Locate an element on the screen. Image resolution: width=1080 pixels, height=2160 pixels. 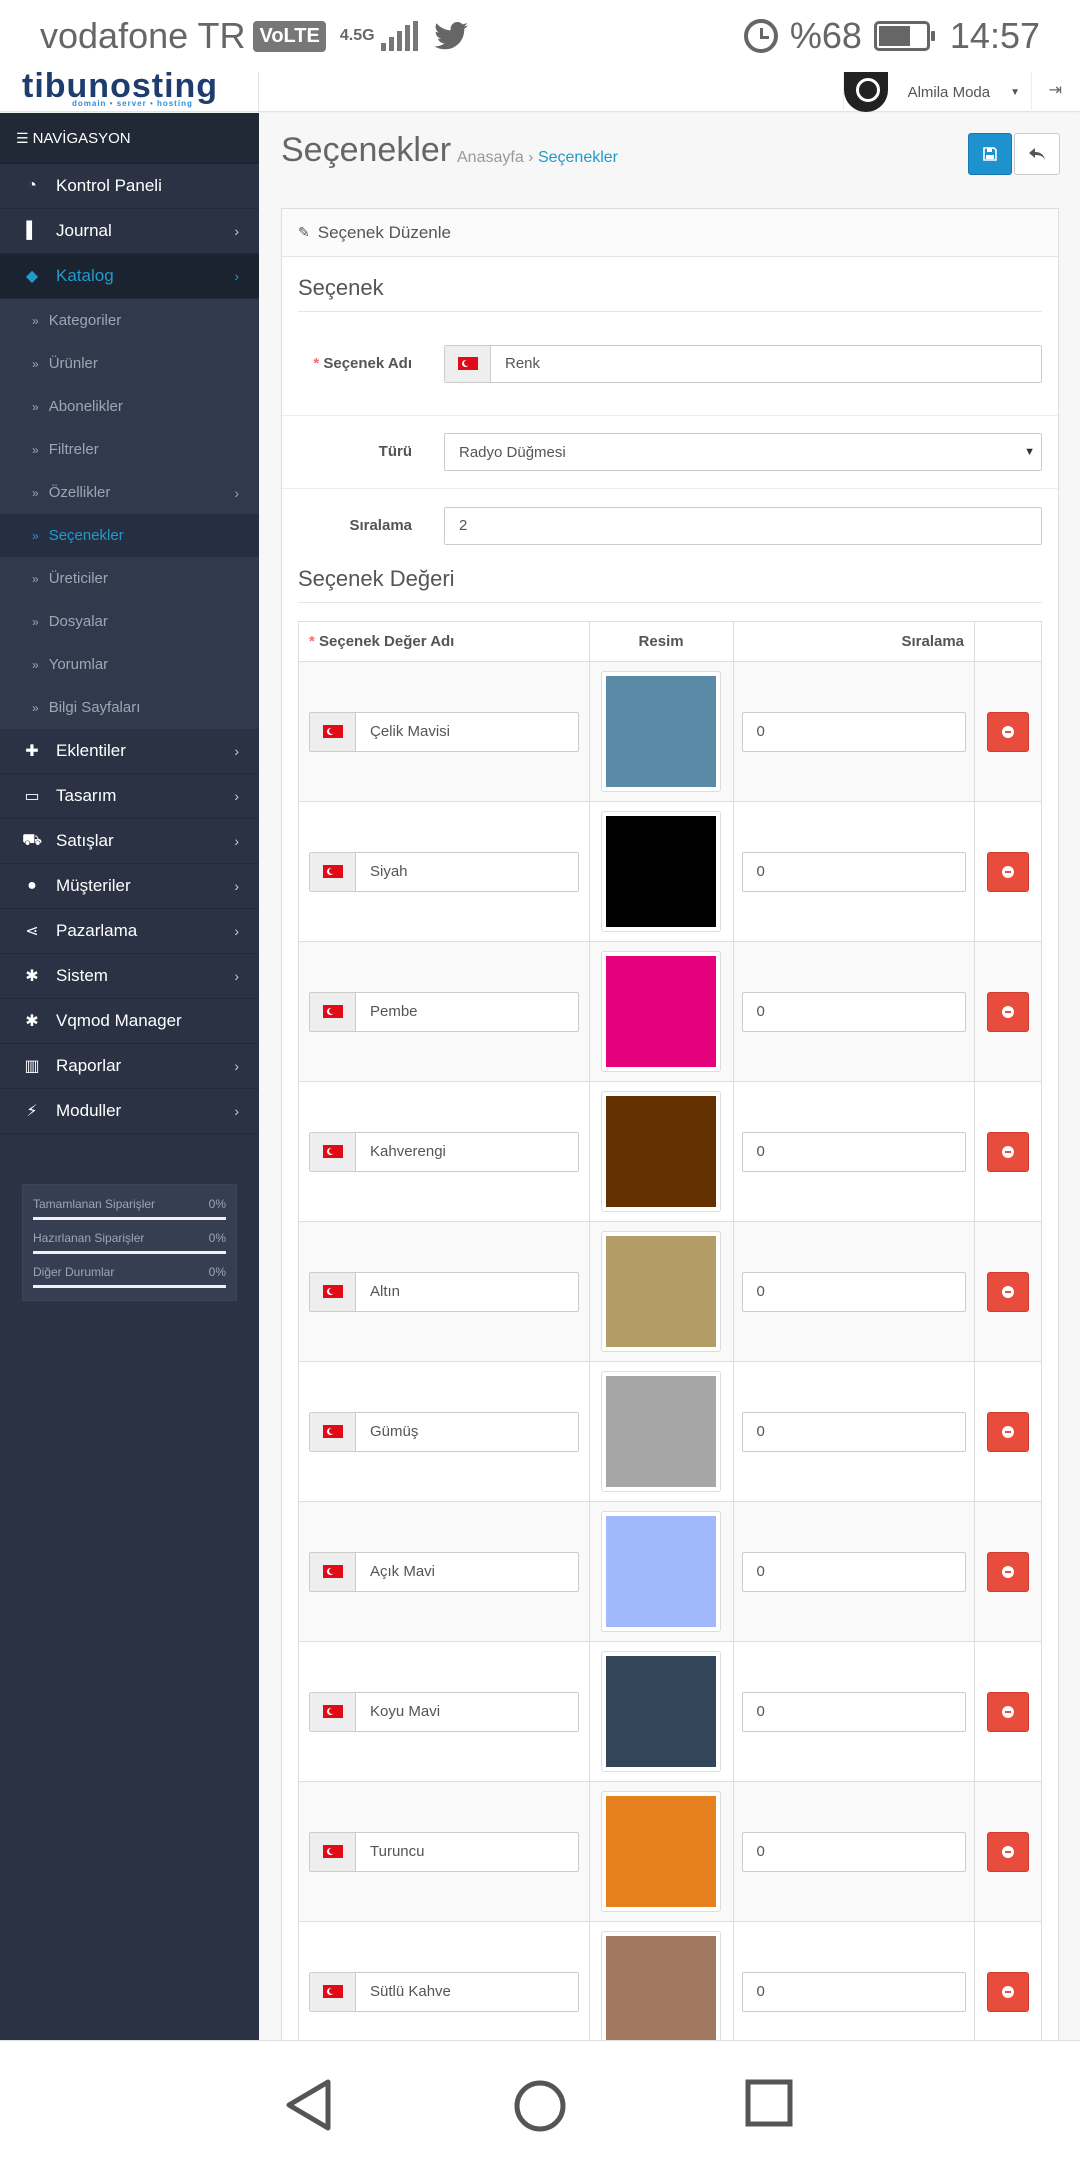
type-select: Radyo Düğmesi ▼ is located at coordinates (743, 452).